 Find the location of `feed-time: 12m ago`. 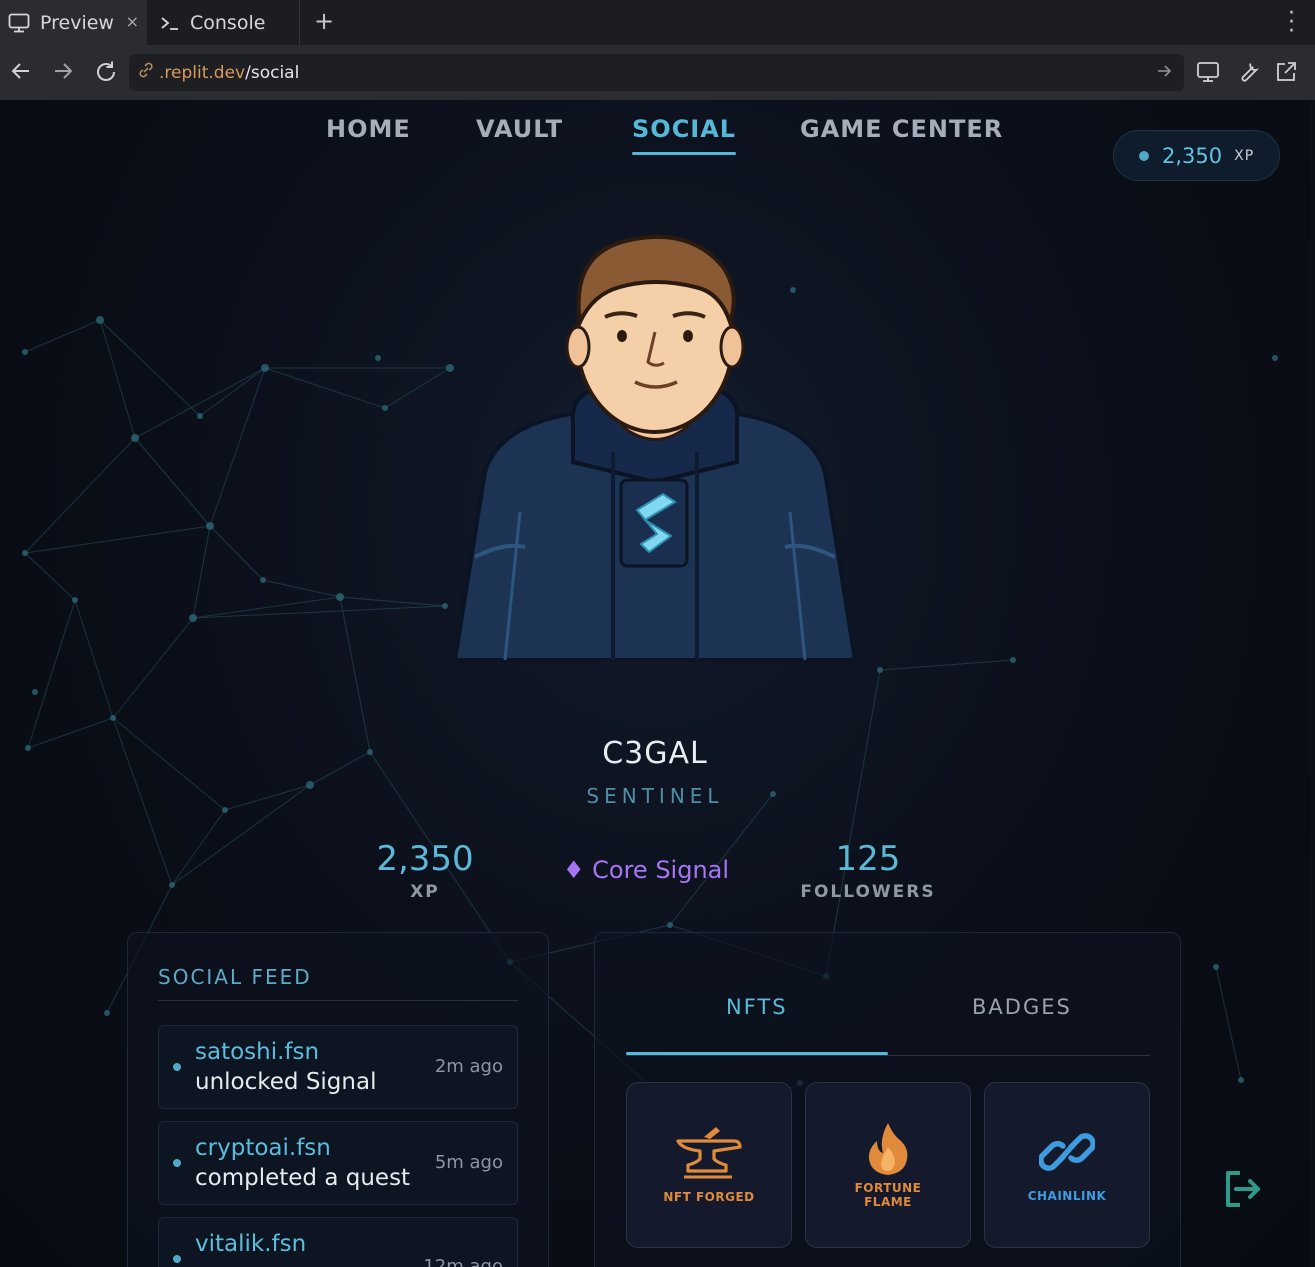

feed-time: 12m ago is located at coordinates (463, 1261).